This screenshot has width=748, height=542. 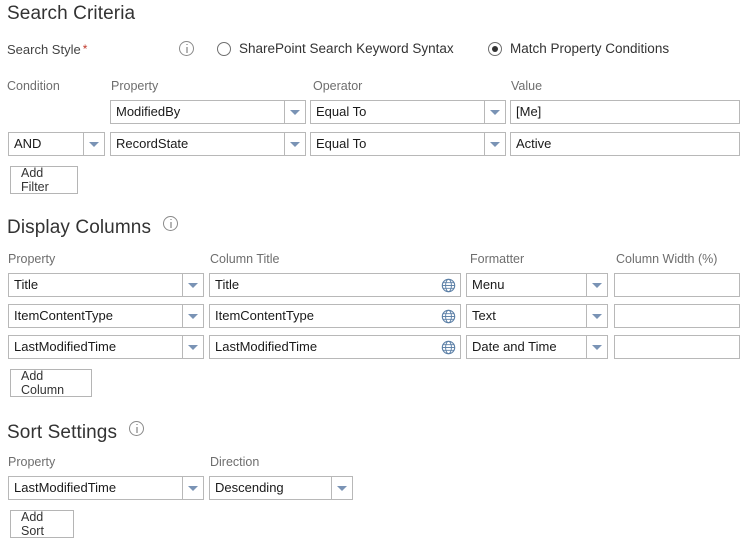 What do you see at coordinates (667, 259) in the screenshot?
I see `column-header-dc-column-width: Column Width (%)` at bounding box center [667, 259].